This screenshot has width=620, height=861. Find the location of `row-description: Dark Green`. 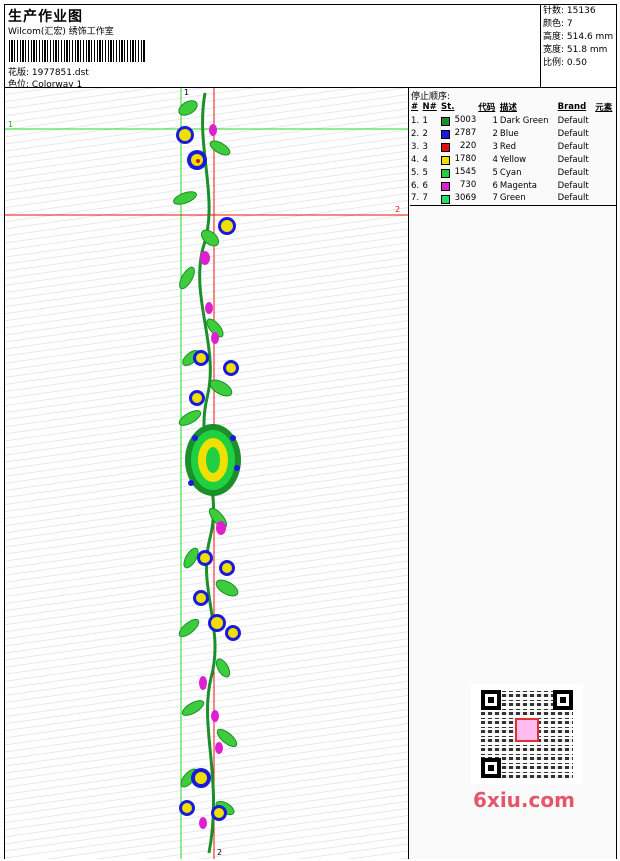

row-description: Dark Green is located at coordinates (528, 120).